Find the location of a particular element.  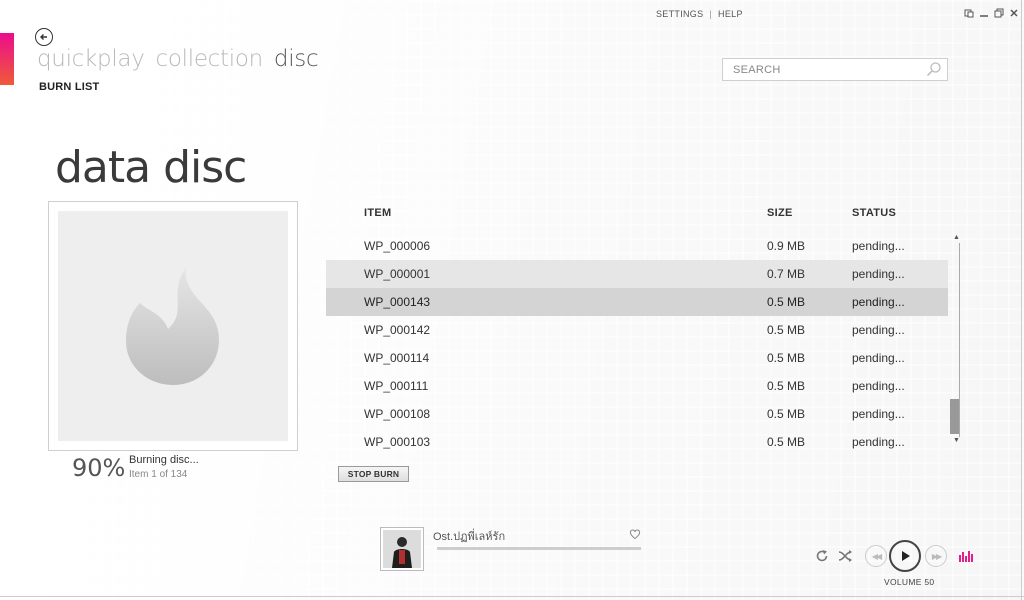

previous-button: ◀◀ is located at coordinates (876, 556).